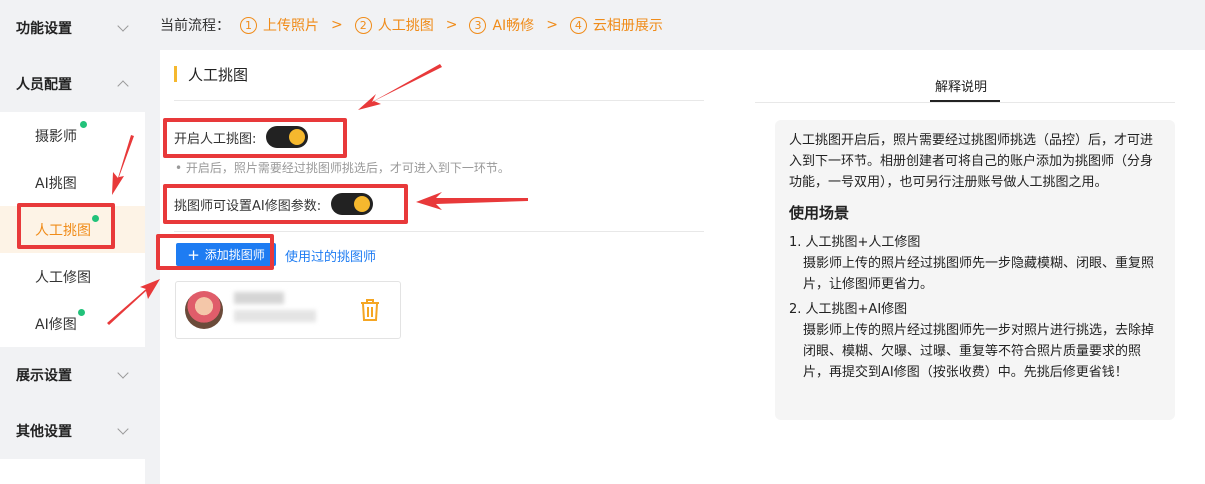  Describe the element at coordinates (234, 255) in the screenshot. I see `button-label: 添加挑图师` at that location.